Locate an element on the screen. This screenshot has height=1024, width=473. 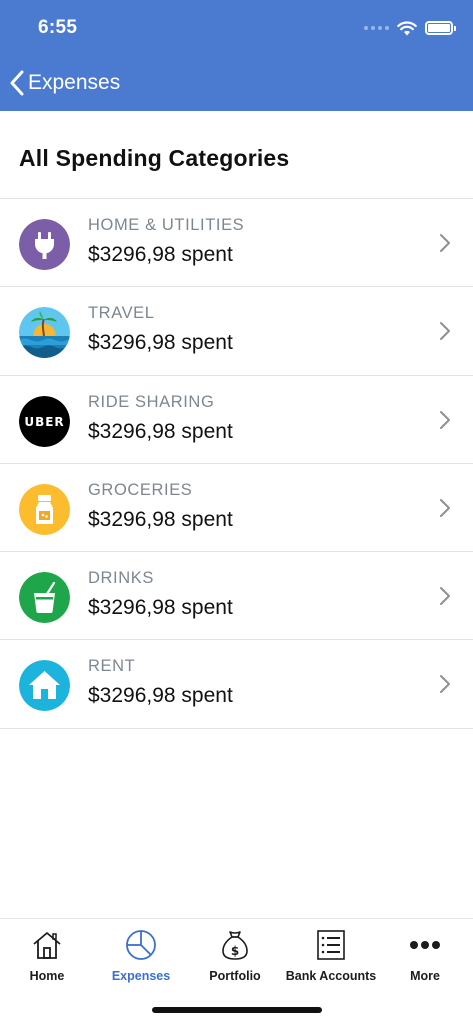
category-row-home-utilities: HOME & UTILITIES $3296,98 spent is located at coordinates (236, 243).